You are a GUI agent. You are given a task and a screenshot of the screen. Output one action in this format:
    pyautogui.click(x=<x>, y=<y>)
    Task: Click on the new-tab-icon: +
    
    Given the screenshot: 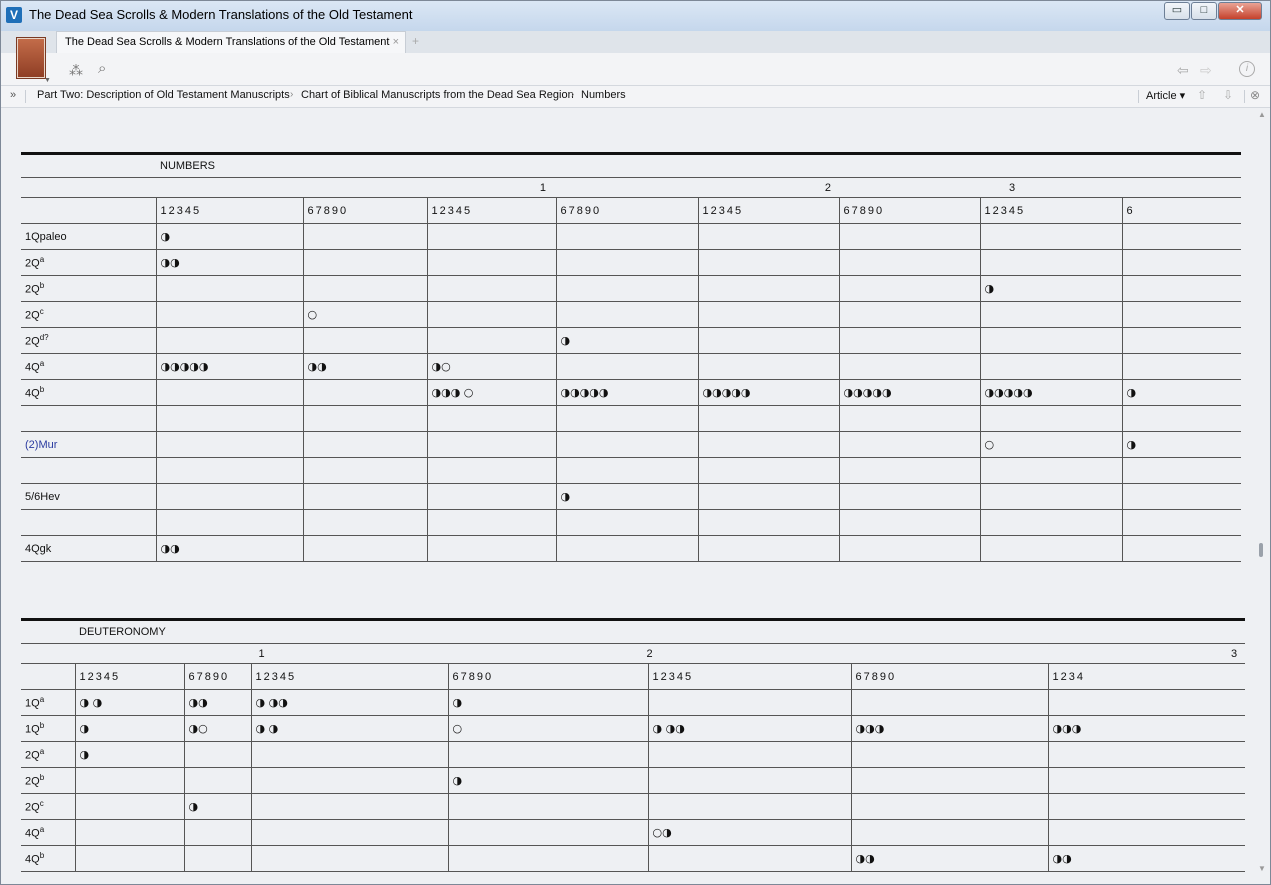 What is the action you would take?
    pyautogui.click(x=415, y=41)
    